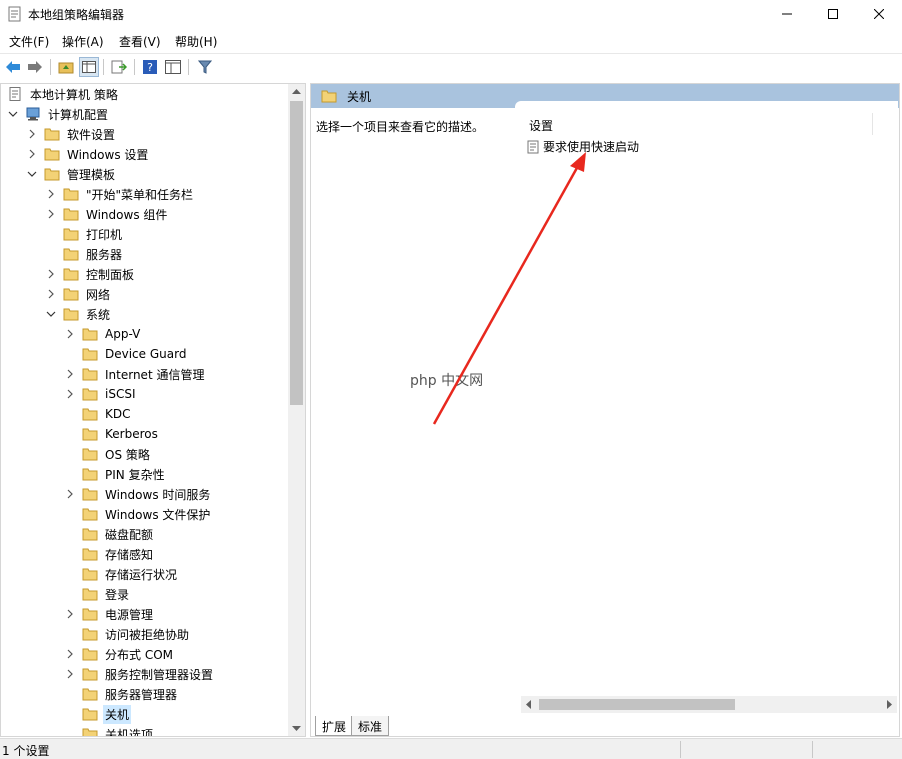 This screenshot has width=902, height=759. Describe the element at coordinates (196, 41) in the screenshot. I see `menu-help: 帮助(H)` at that location.